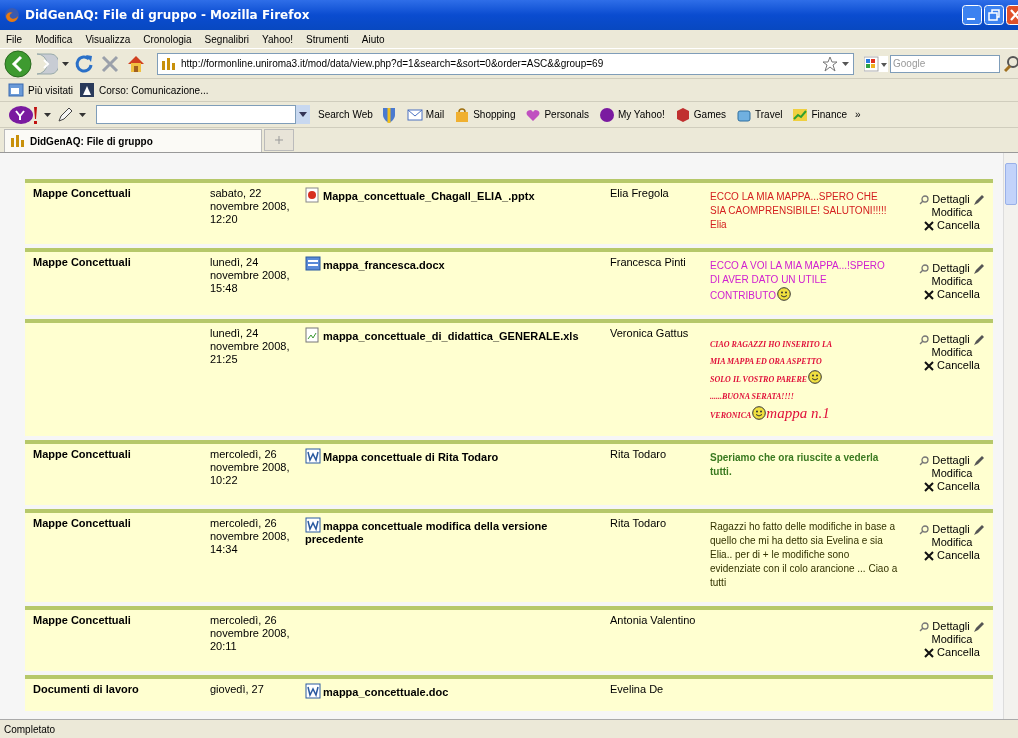 The image size is (1018, 738). Describe the element at coordinates (797, 272) in the screenshot. I see `comment-text: ECCO A VOI LA MIA MAPPA...!SPERO DI AVER DATO UN UTILE` at that location.